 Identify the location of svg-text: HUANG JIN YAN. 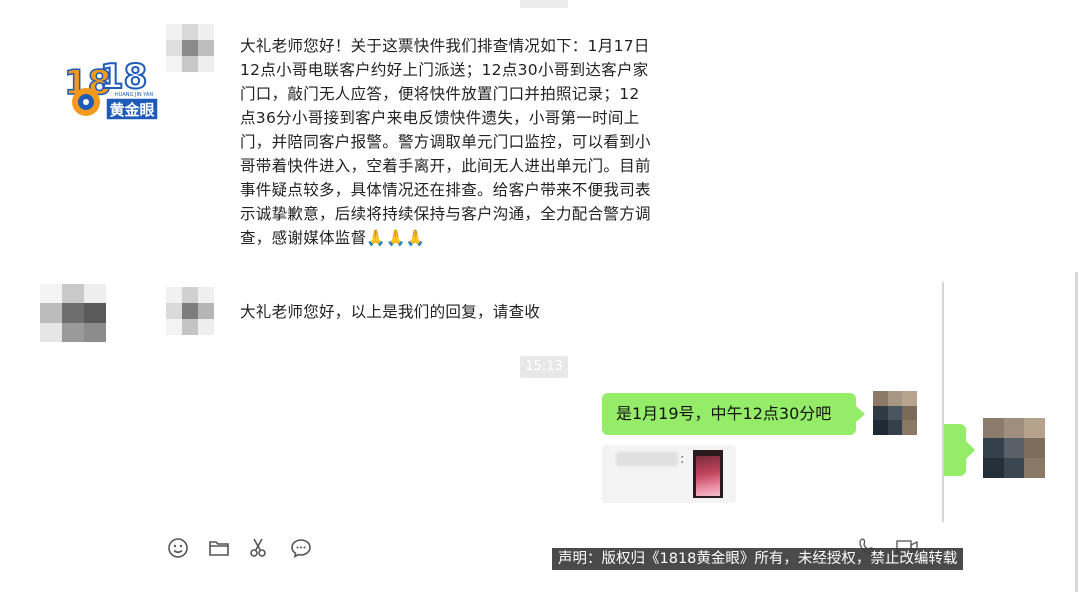
(134, 95).